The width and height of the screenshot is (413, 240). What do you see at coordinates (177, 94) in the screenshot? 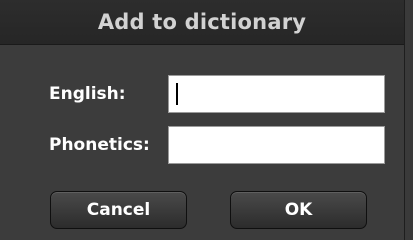
I see `text-caret` at bounding box center [177, 94].